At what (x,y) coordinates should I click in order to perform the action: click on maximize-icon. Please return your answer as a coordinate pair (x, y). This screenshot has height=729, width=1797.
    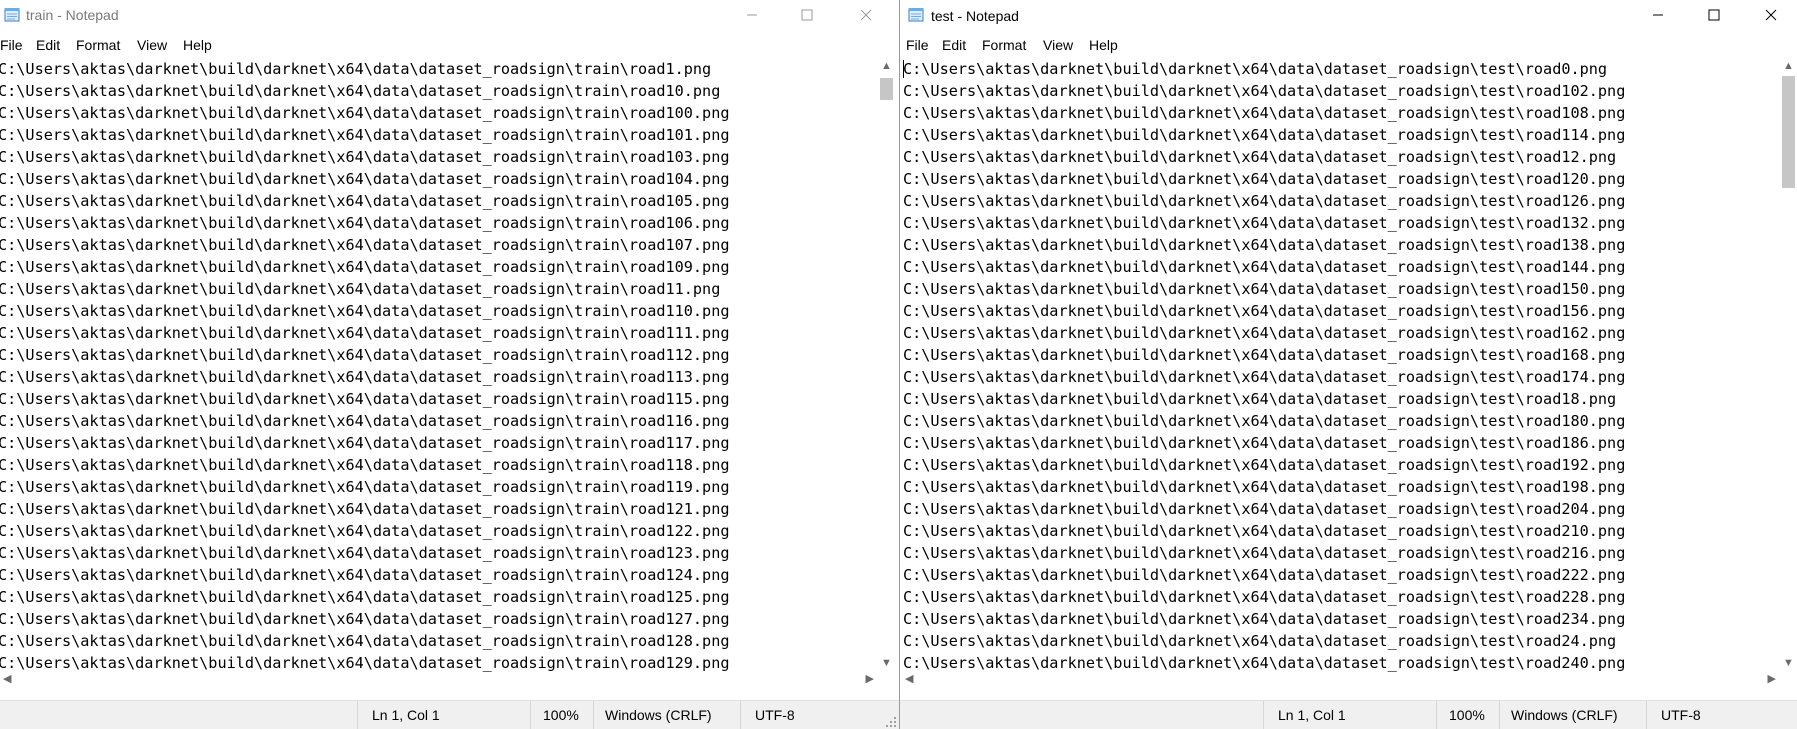
    Looking at the image, I should click on (1714, 15).